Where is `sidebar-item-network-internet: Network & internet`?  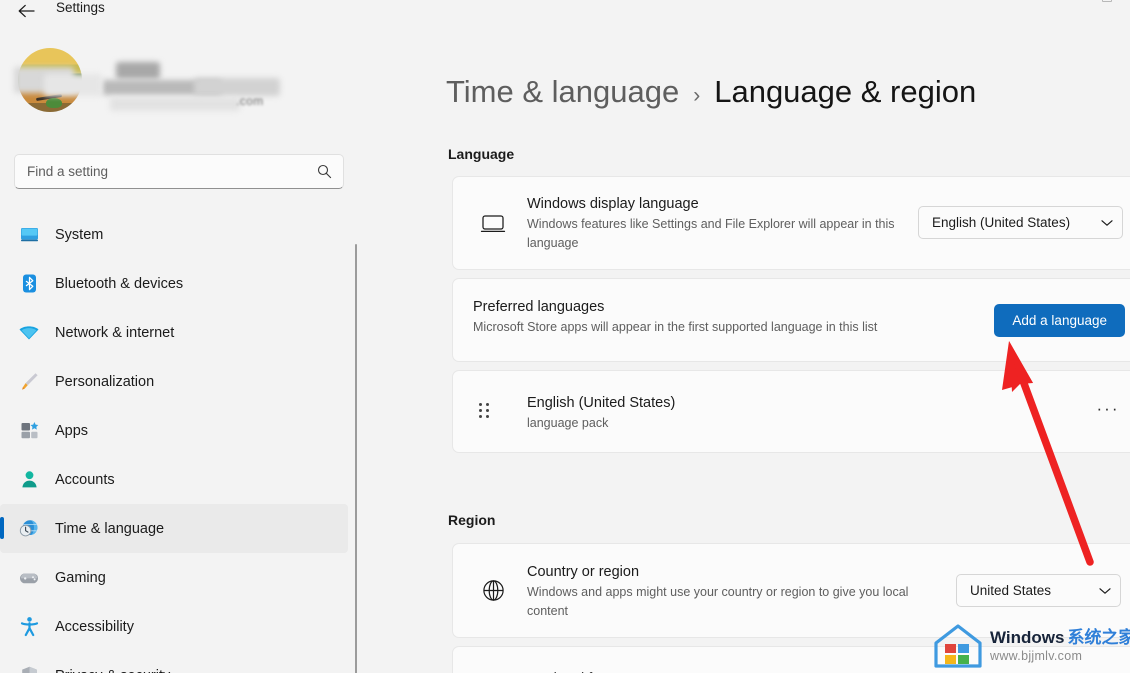
sidebar-item-network-internet: Network & internet is located at coordinates (174, 332).